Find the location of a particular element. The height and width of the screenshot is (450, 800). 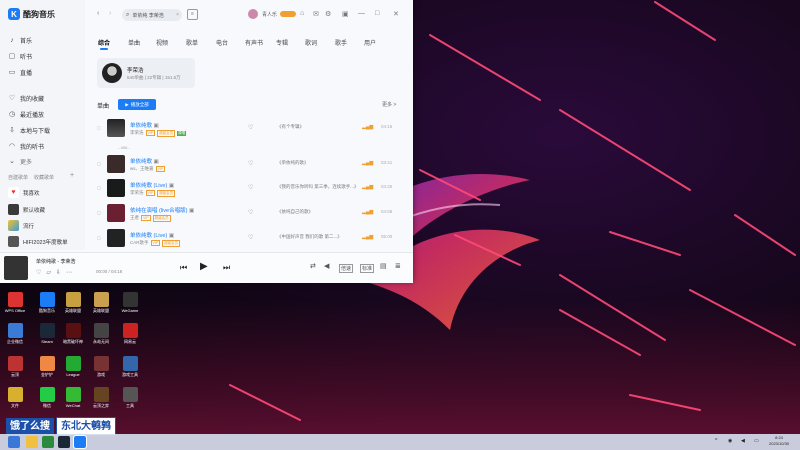

song-title: 依纯在演唱 (live合唱版) ▣ is located at coordinates (162, 210).